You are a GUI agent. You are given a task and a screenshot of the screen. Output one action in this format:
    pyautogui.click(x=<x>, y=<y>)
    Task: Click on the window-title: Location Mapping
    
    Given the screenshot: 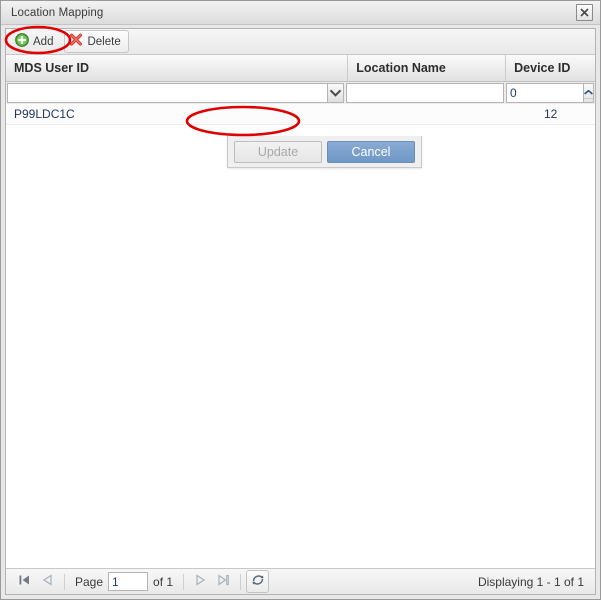 What is the action you would take?
    pyautogui.click(x=57, y=12)
    